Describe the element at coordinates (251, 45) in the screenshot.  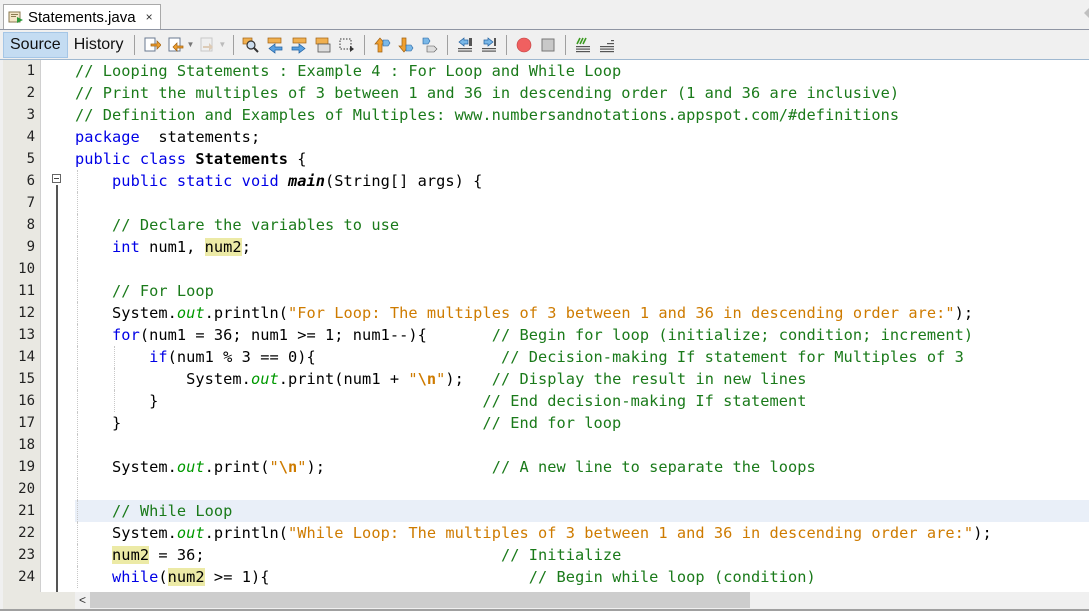
I see `find-selection-icon` at that location.